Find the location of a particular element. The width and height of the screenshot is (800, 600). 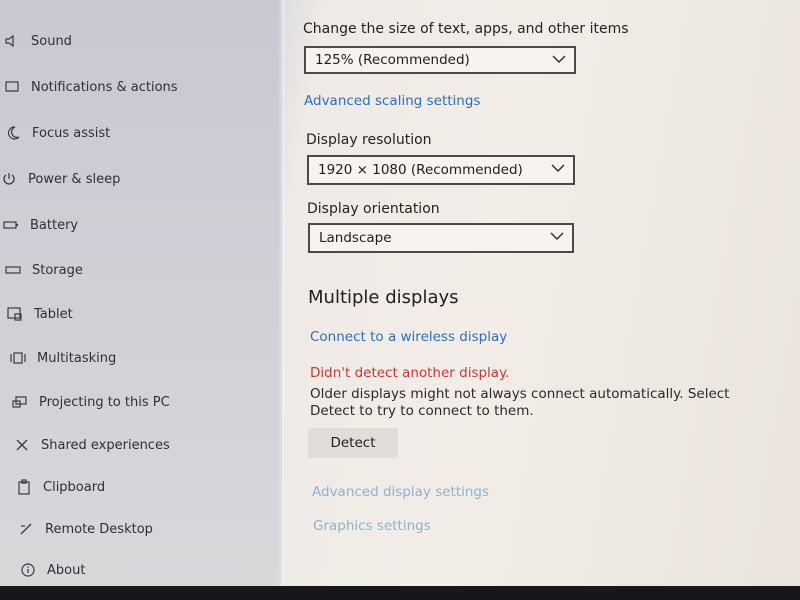

projecting-icon is located at coordinates (20, 402).